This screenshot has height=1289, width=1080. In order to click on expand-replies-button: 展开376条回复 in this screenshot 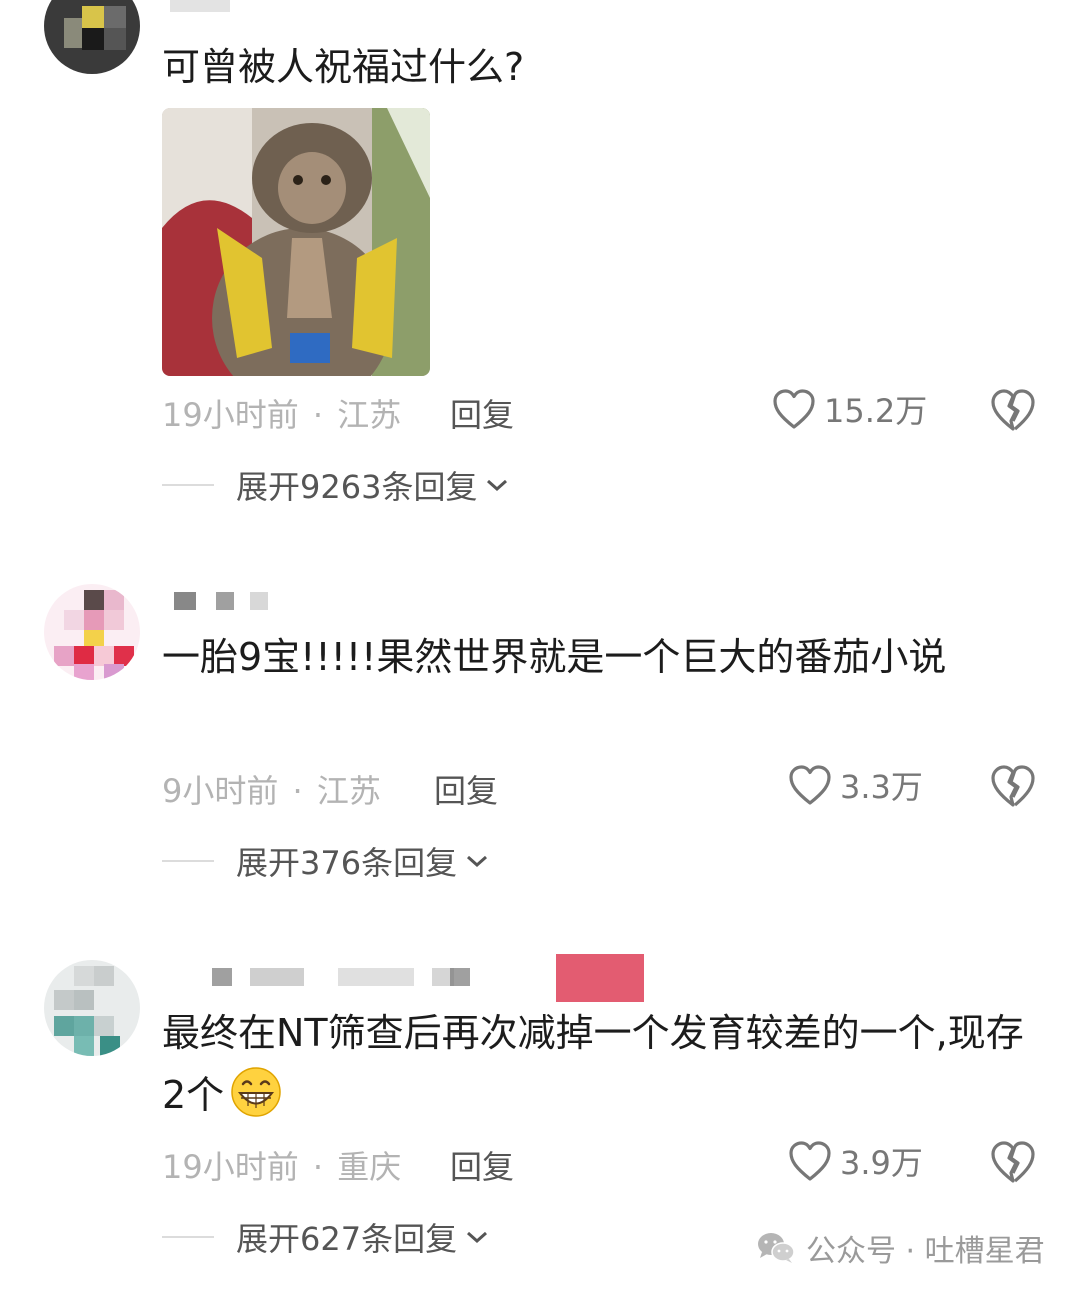, I will do `click(325, 861)`.